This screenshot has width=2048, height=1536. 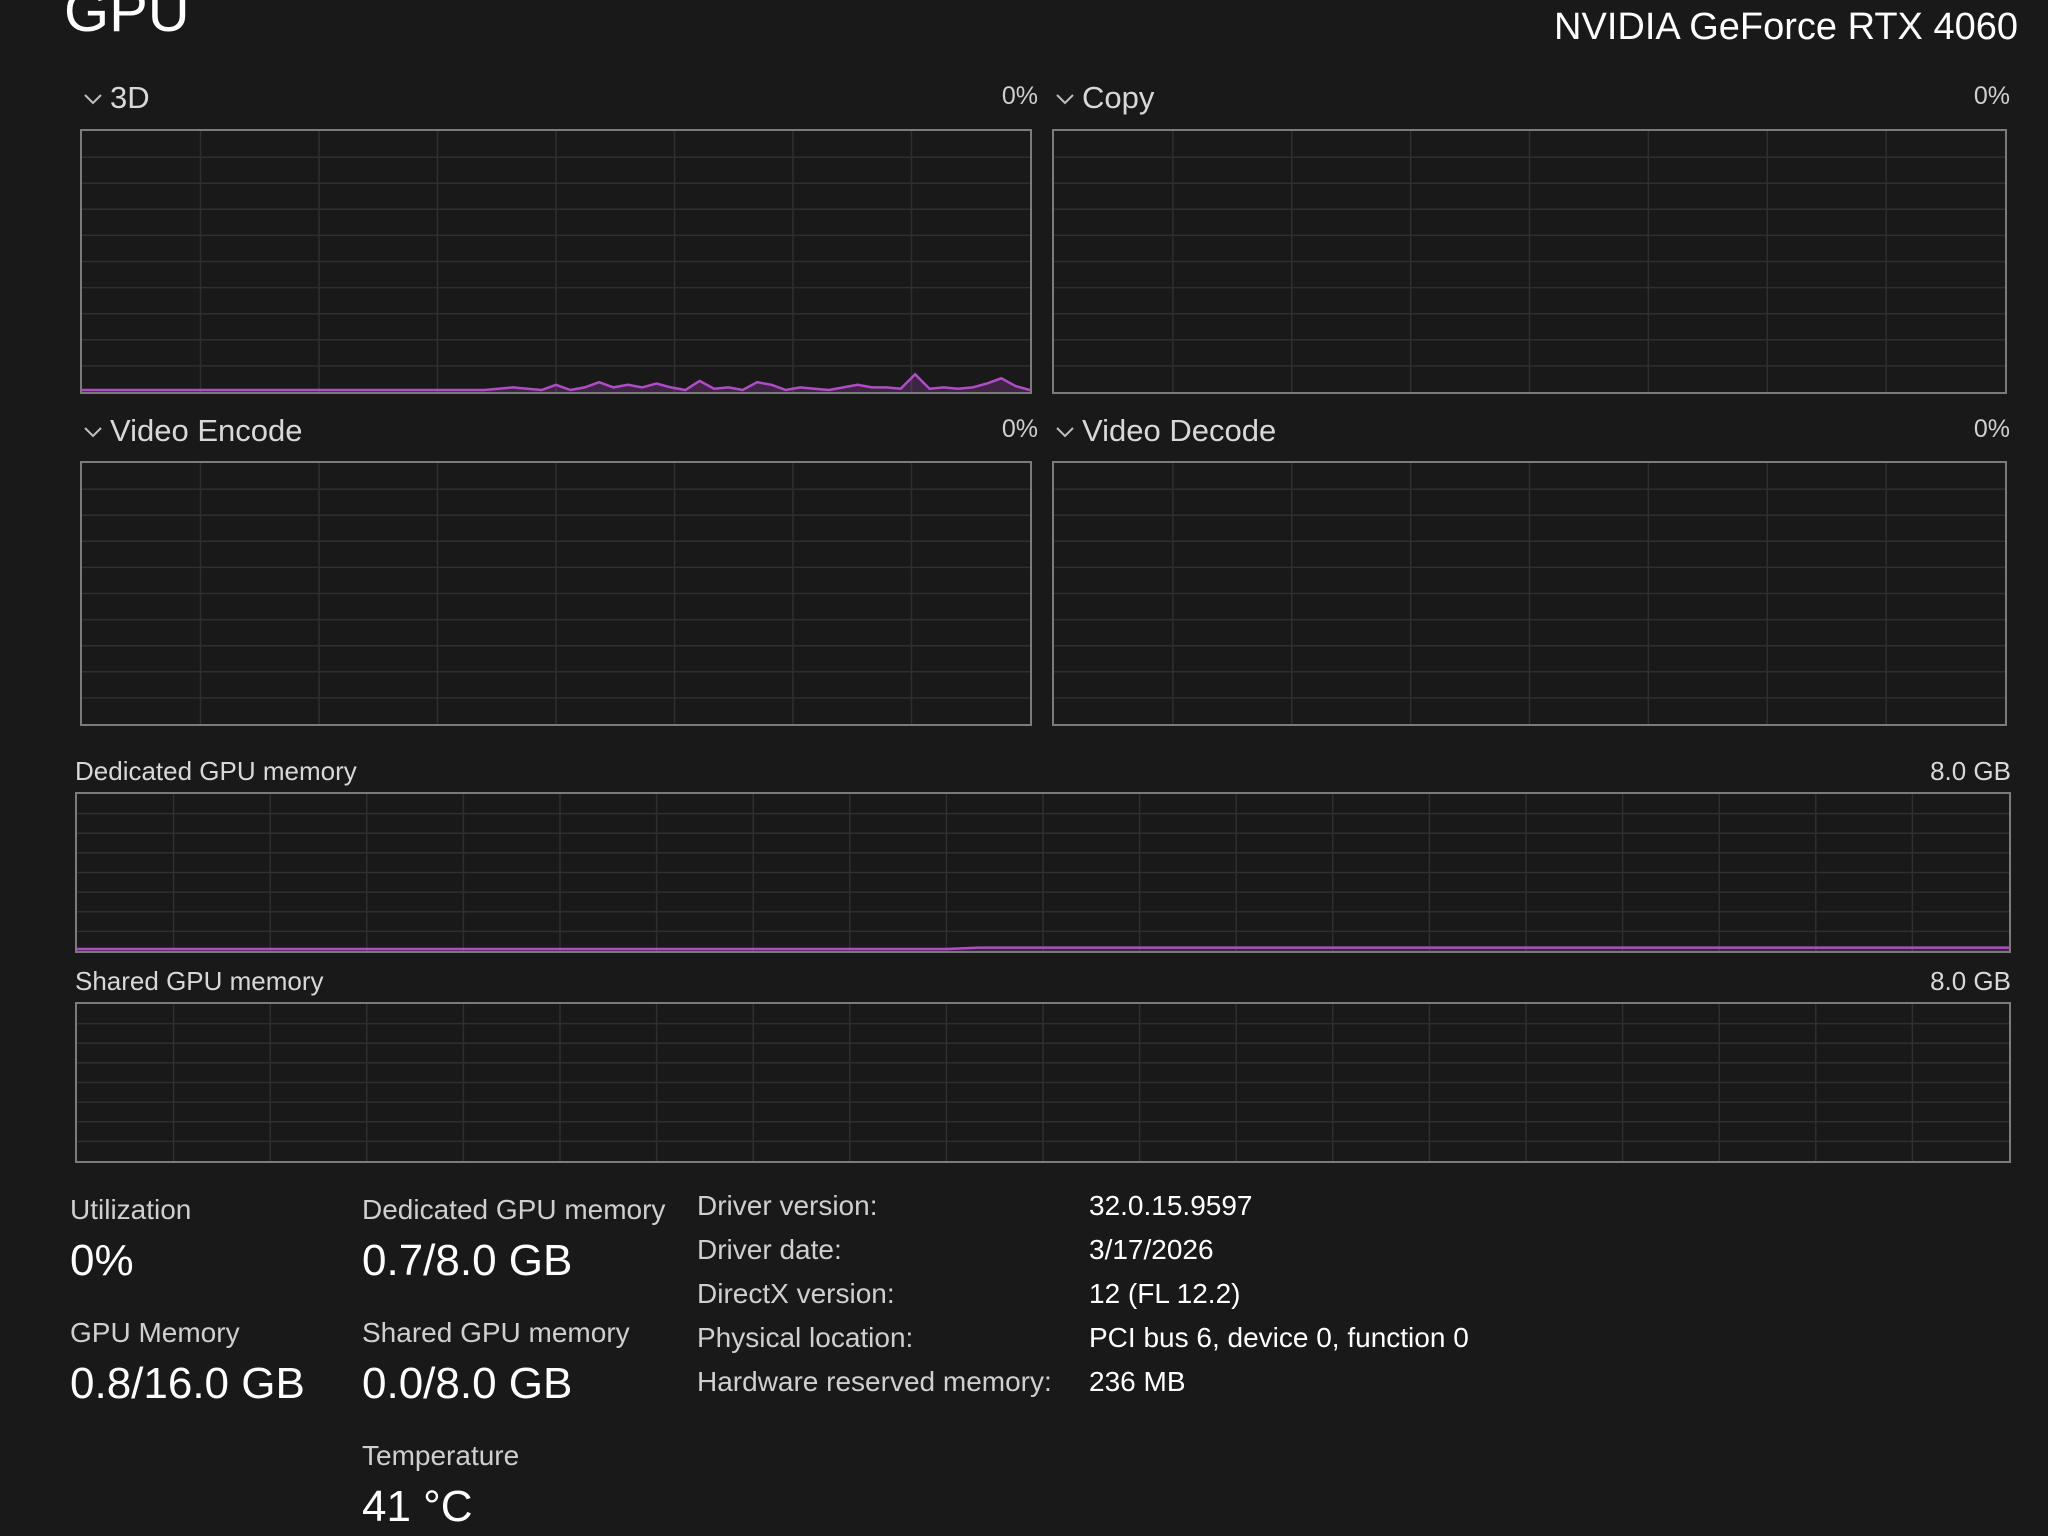 I want to click on stat-utilization: Utilization 0%, so click(x=130, y=1240).